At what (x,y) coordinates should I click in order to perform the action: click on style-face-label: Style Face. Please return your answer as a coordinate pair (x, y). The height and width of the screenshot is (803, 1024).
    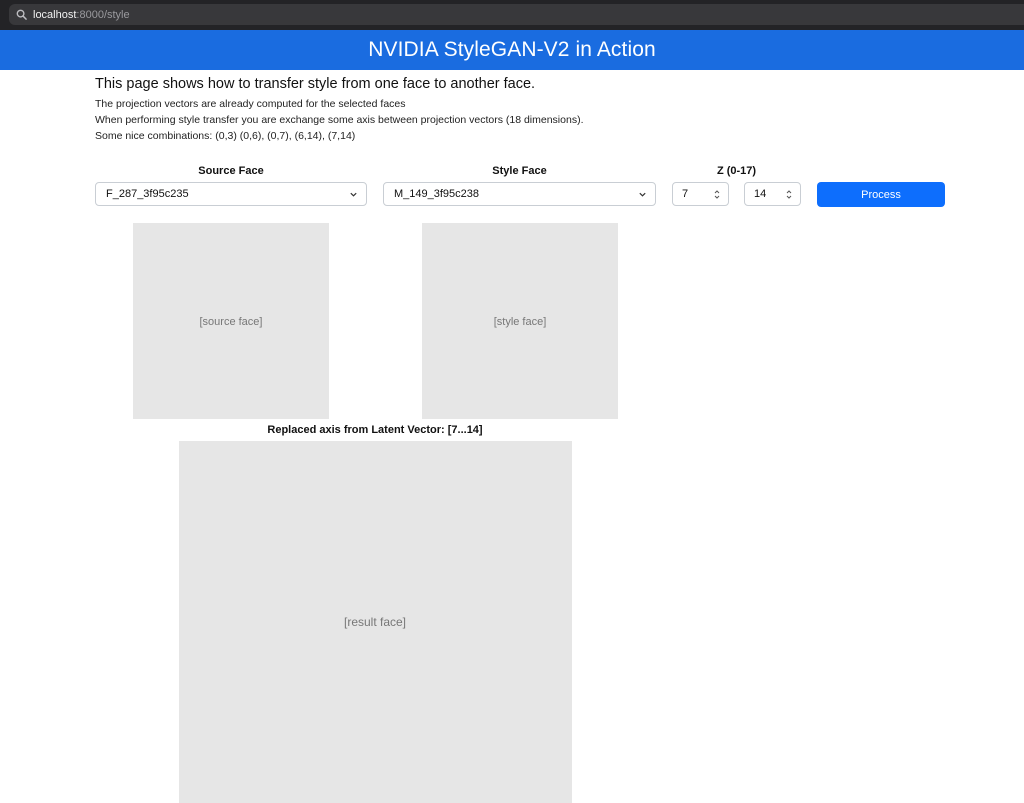
    Looking at the image, I should click on (519, 171).